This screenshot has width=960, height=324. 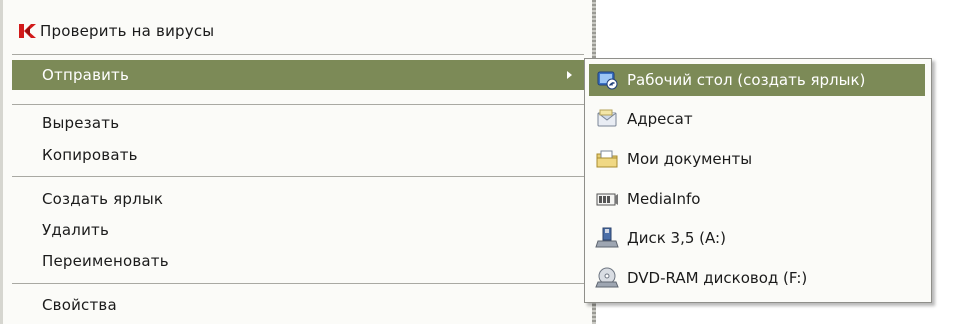 I want to click on menu-item-label: Свойства, so click(x=79, y=305).